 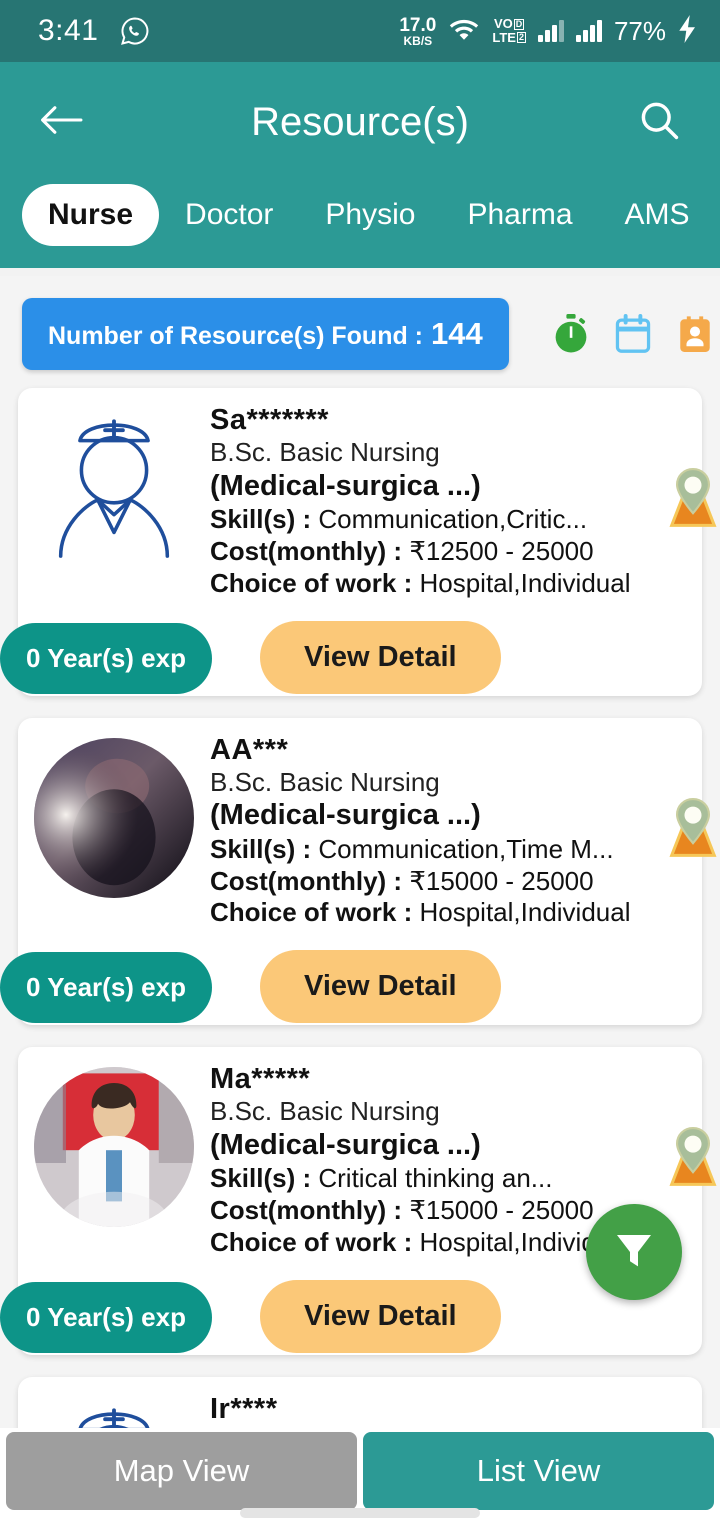 I want to click on status-bar-left: 3:41, so click(x=218, y=31).